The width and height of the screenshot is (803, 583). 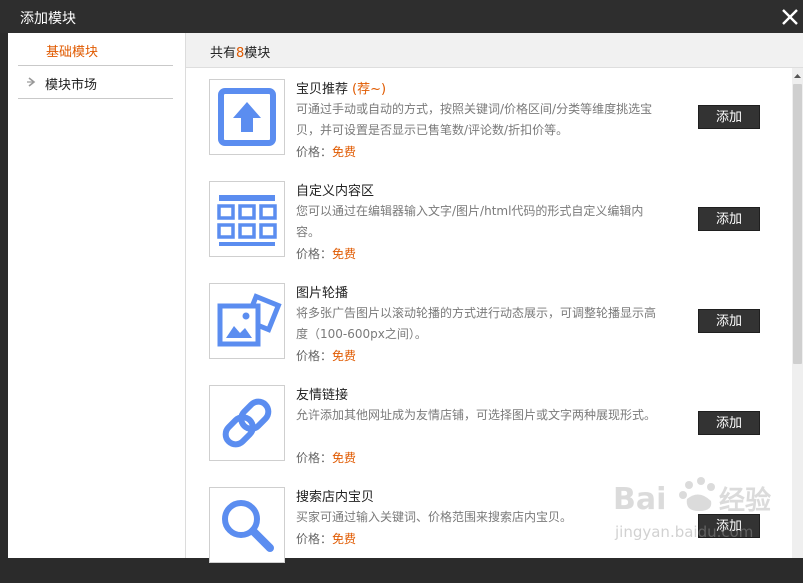 What do you see at coordinates (72, 52) in the screenshot?
I see `sidebar-item-label: 基础模块` at bounding box center [72, 52].